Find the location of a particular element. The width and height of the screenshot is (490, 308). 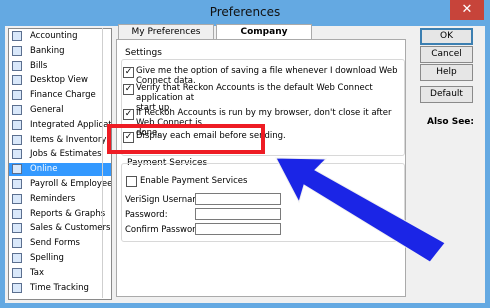

online-icon is located at coordinates (17, 169).